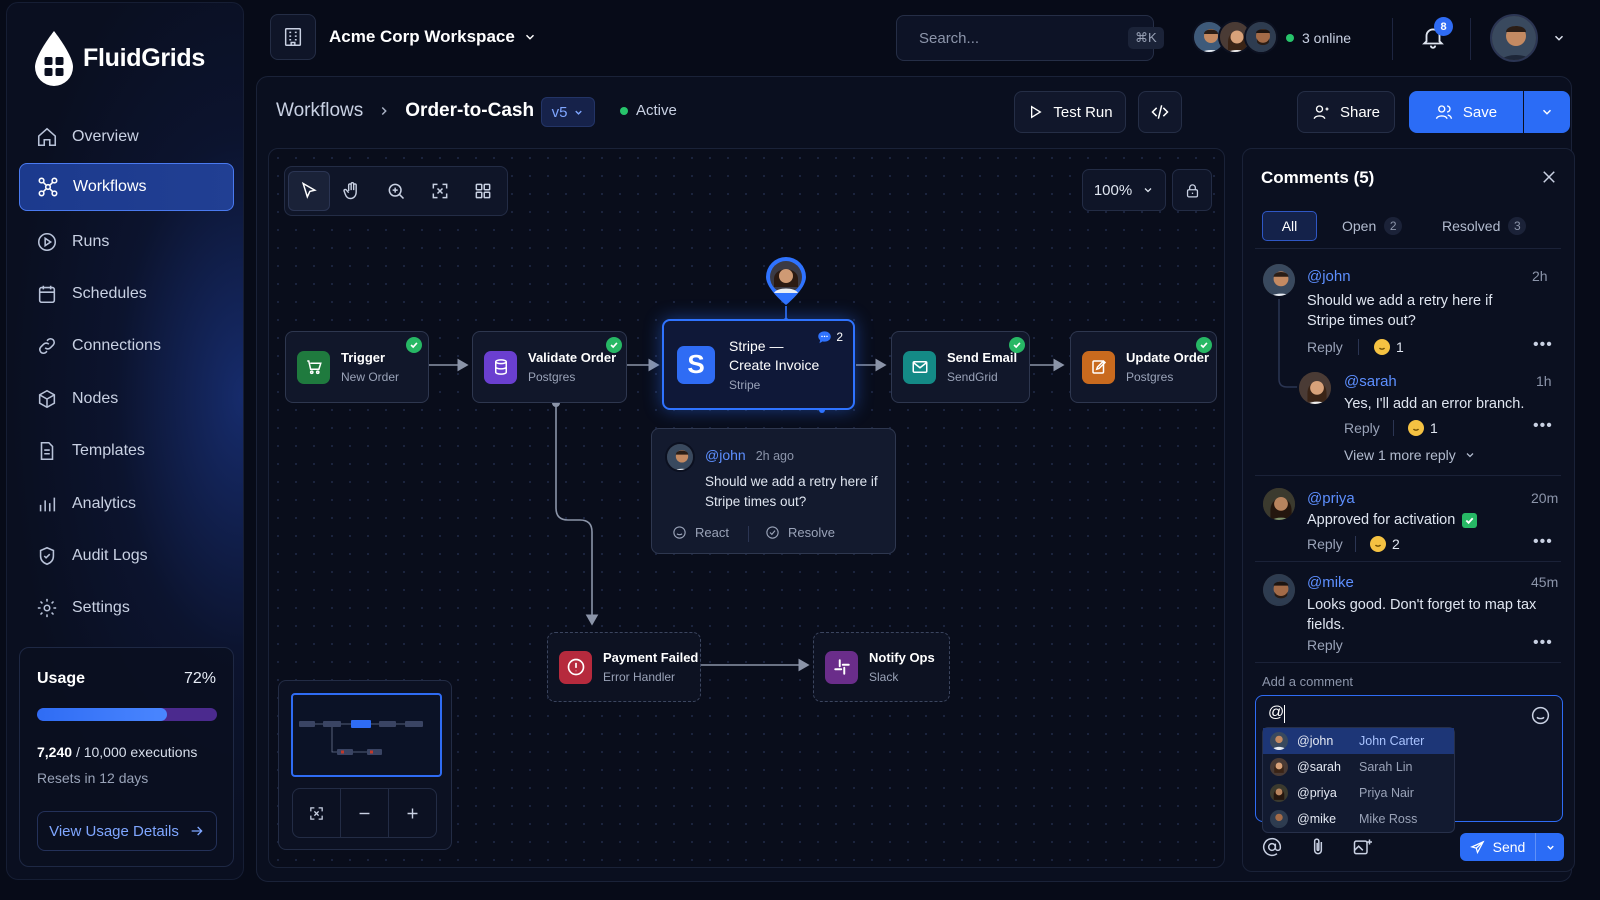  What do you see at coordinates (982, 358) in the screenshot?
I see `node-title: Send Email` at bounding box center [982, 358].